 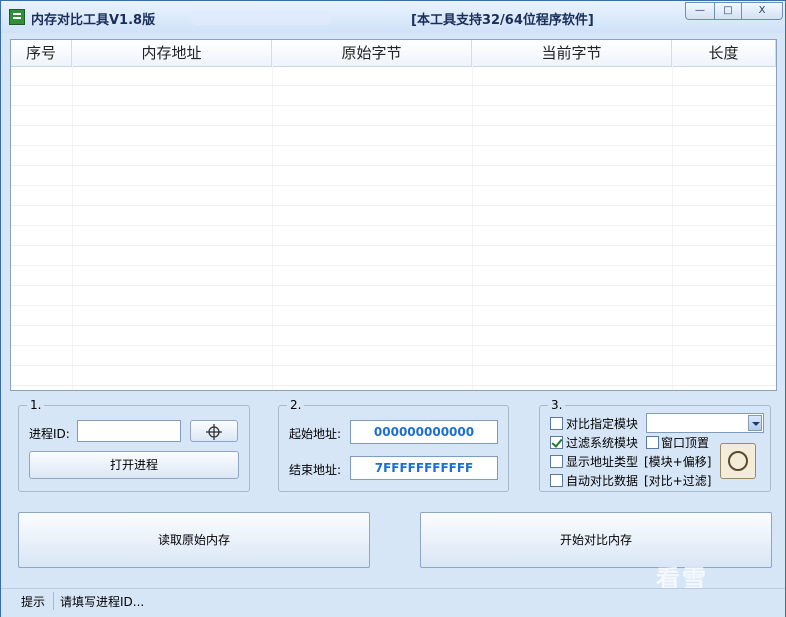 I want to click on minimize-button: —, so click(x=700, y=11).